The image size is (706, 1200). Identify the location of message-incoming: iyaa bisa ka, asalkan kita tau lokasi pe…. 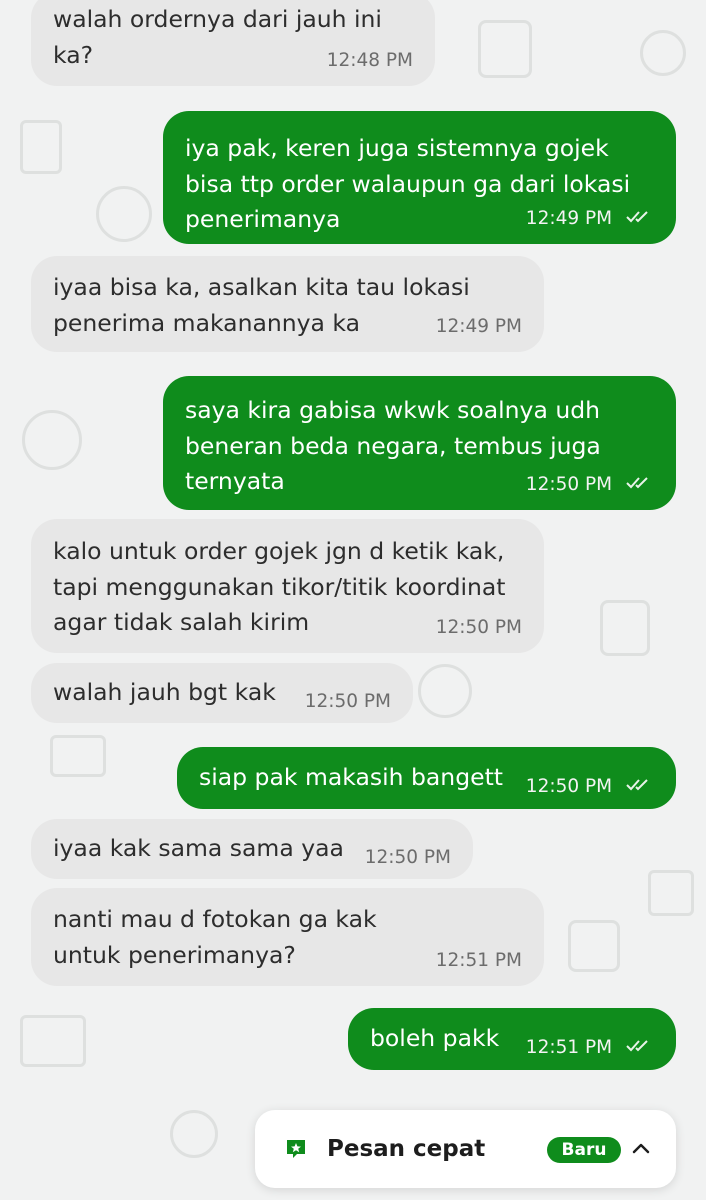
(287, 304).